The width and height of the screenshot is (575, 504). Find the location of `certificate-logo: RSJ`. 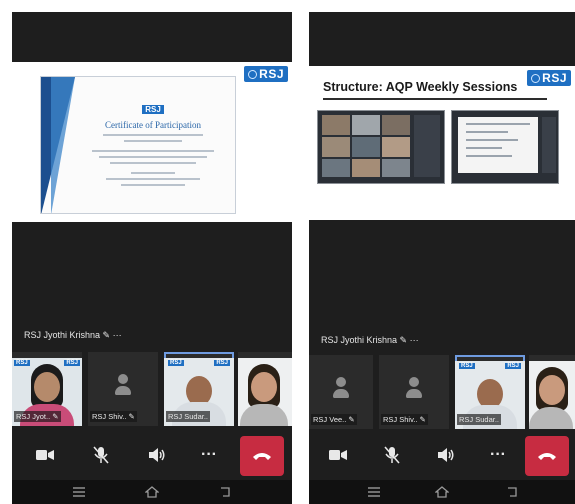

certificate-logo: RSJ is located at coordinates (153, 109).